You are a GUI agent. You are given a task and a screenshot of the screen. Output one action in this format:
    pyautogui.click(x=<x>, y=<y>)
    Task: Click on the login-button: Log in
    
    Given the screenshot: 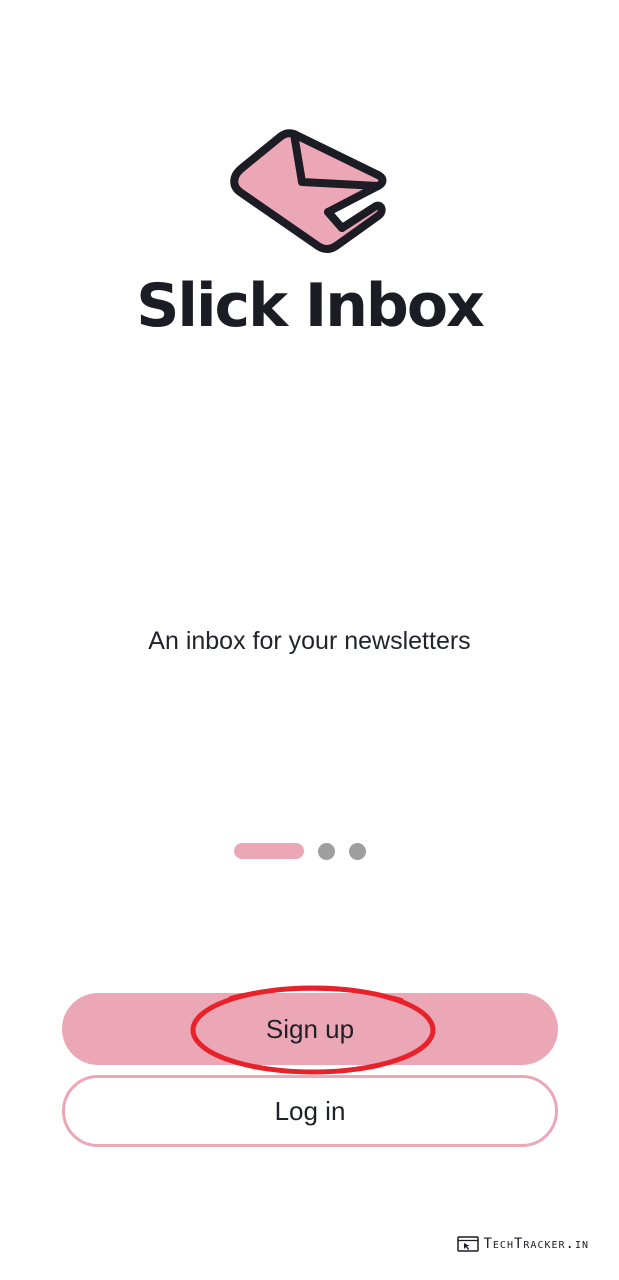 What is the action you would take?
    pyautogui.click(x=310, y=1111)
    